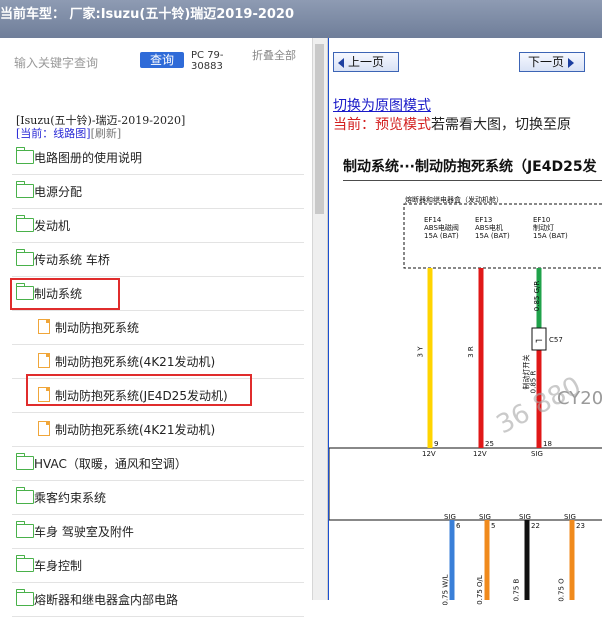  Describe the element at coordinates (561, 590) in the screenshot. I see `wire-label: 0.75 O` at that location.